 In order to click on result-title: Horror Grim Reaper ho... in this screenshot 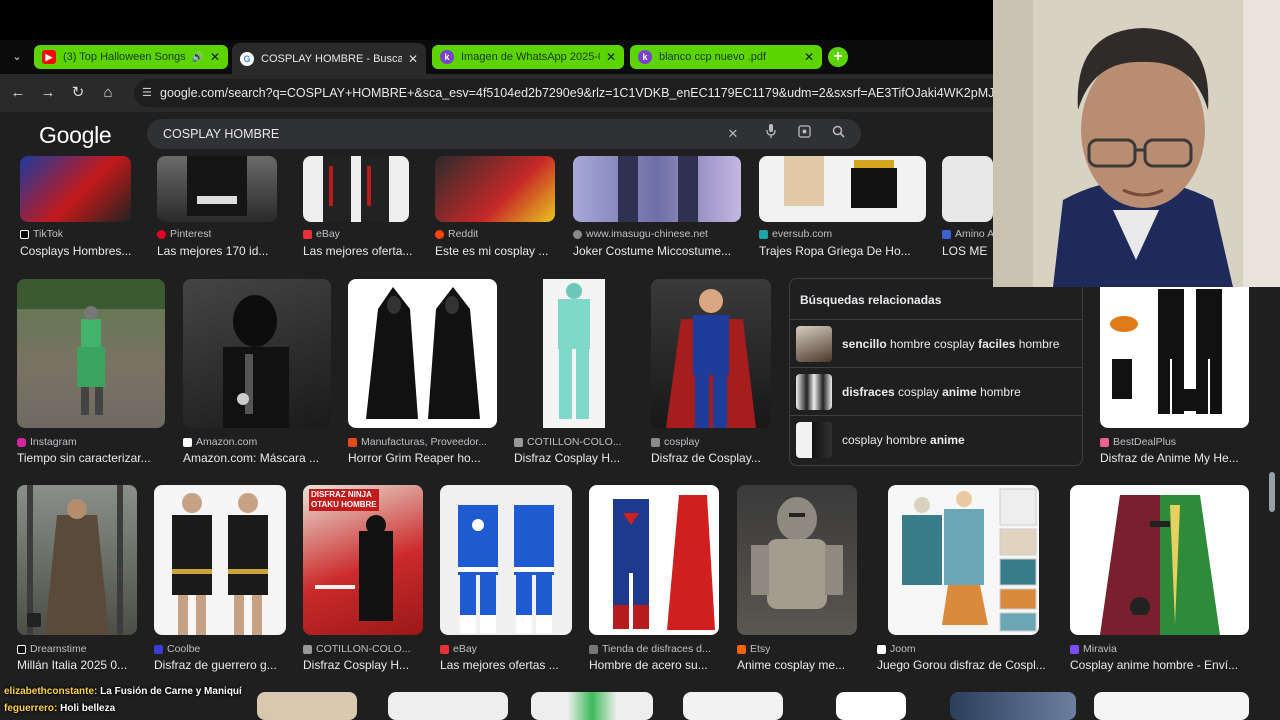, I will do `click(423, 458)`.